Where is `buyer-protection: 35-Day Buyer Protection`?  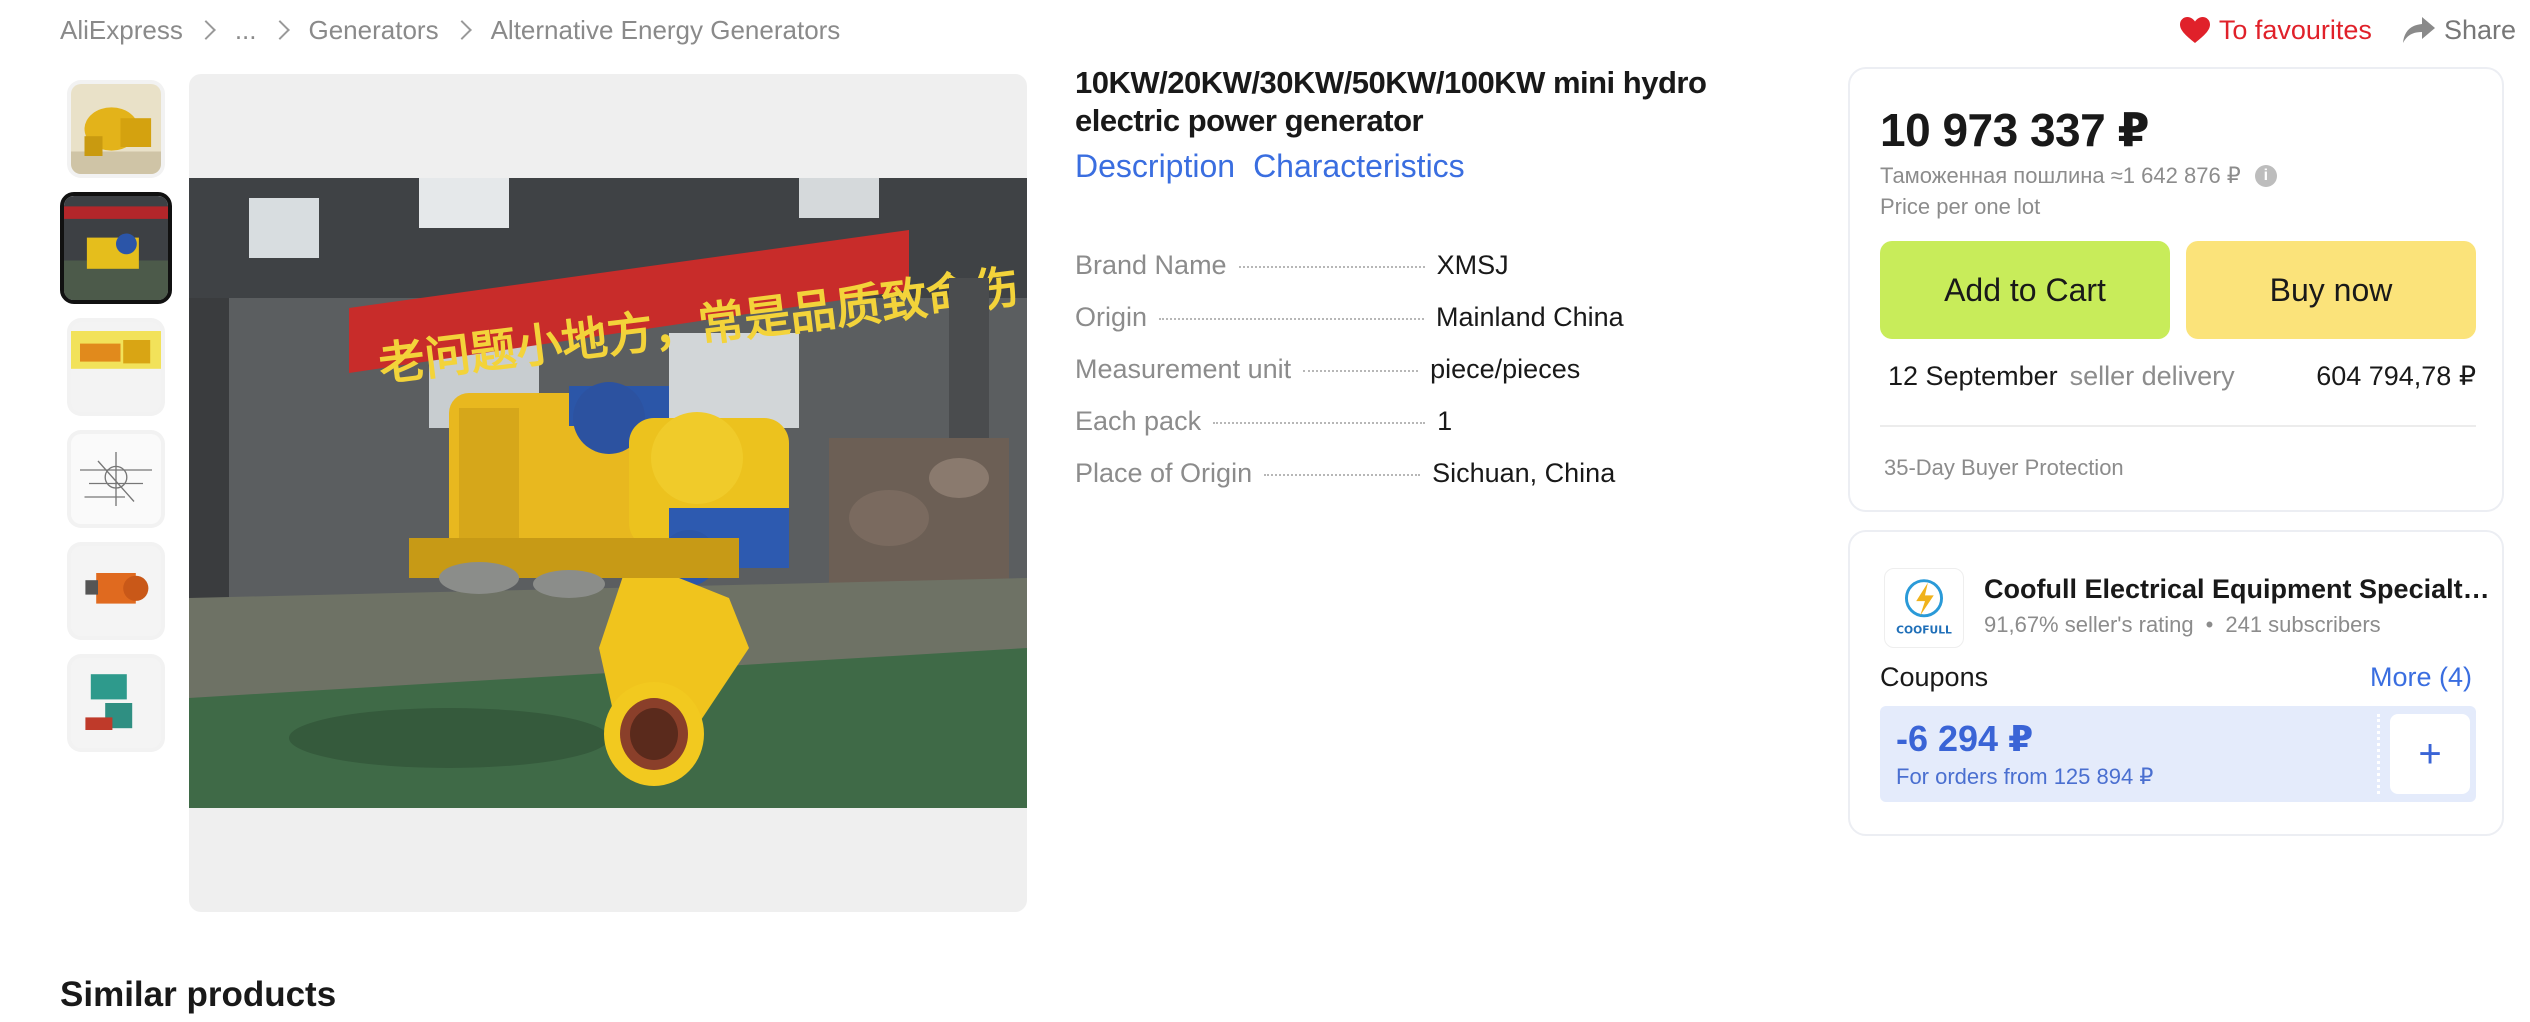
buyer-protection: 35-Day Buyer Protection is located at coordinates (2004, 468).